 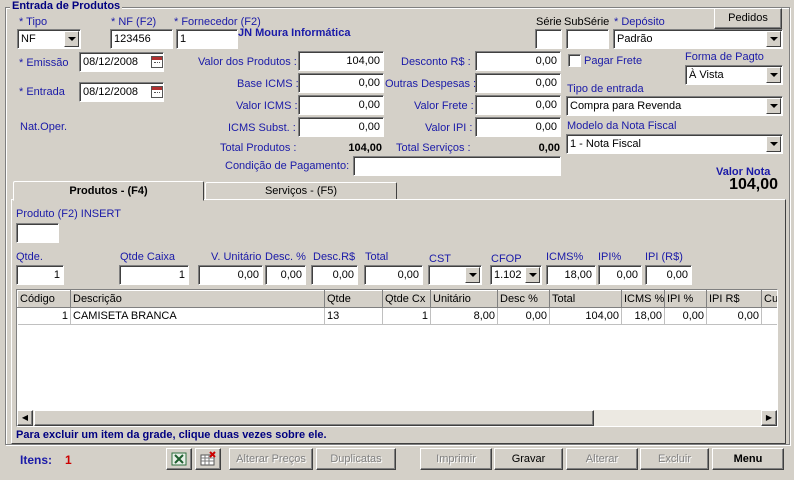 What do you see at coordinates (287, 166) in the screenshot?
I see `condicao-pagamento-label: Condição de Pagamento:` at bounding box center [287, 166].